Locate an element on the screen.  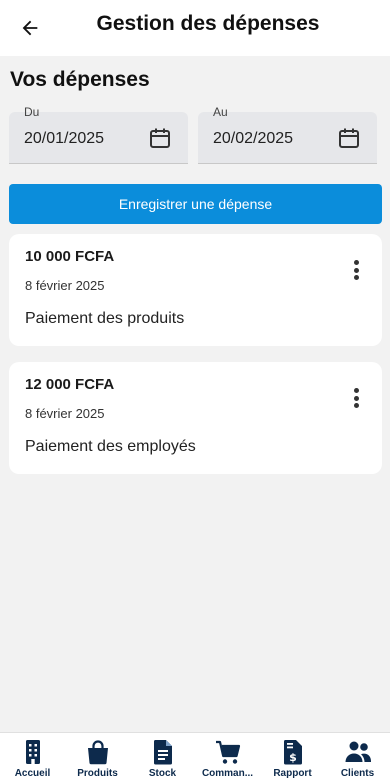
nav-item-accueil: Accueil is located at coordinates (32, 756).